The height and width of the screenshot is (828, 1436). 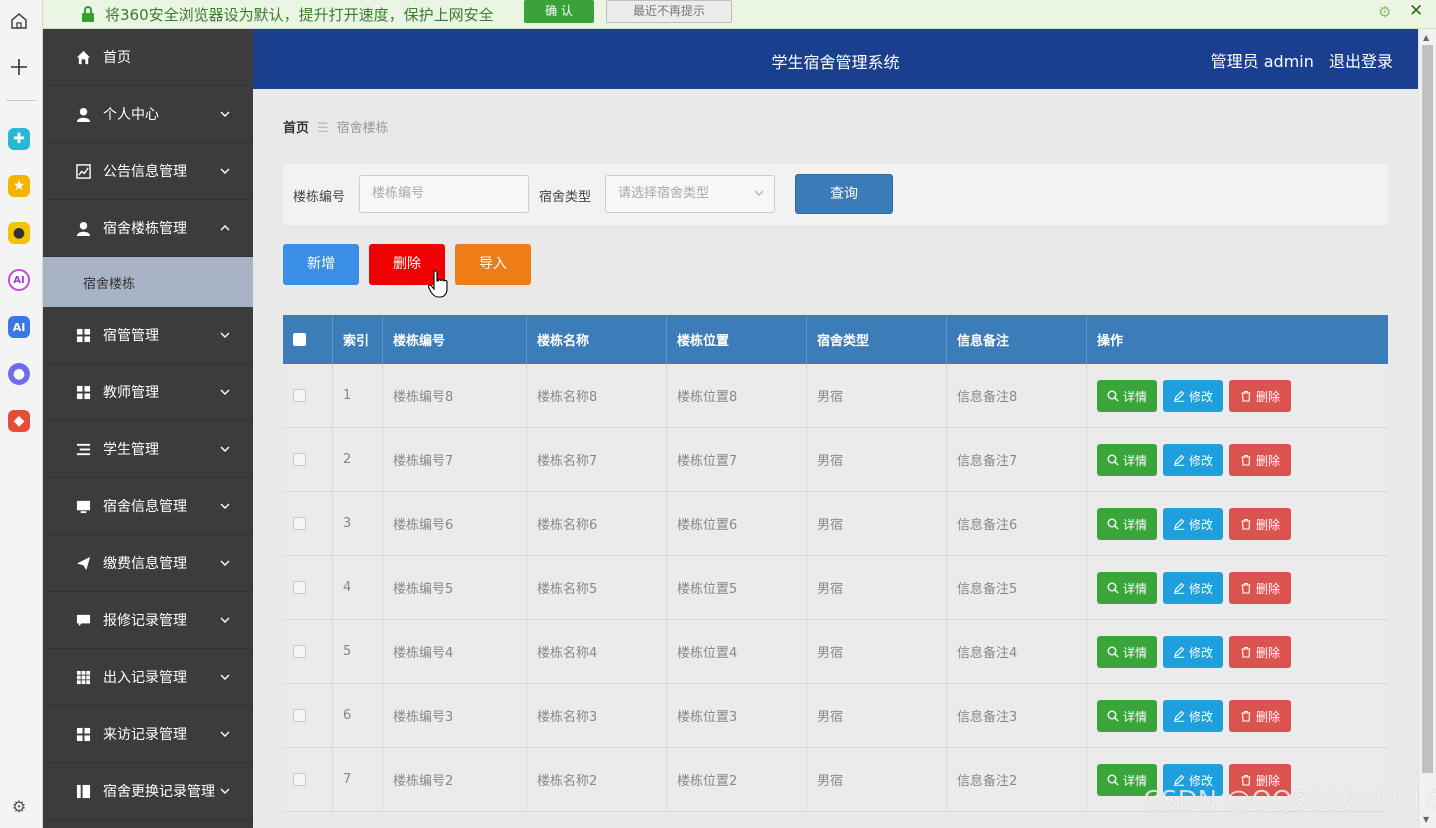 I want to click on app-icon-1: ✚, so click(x=19, y=139).